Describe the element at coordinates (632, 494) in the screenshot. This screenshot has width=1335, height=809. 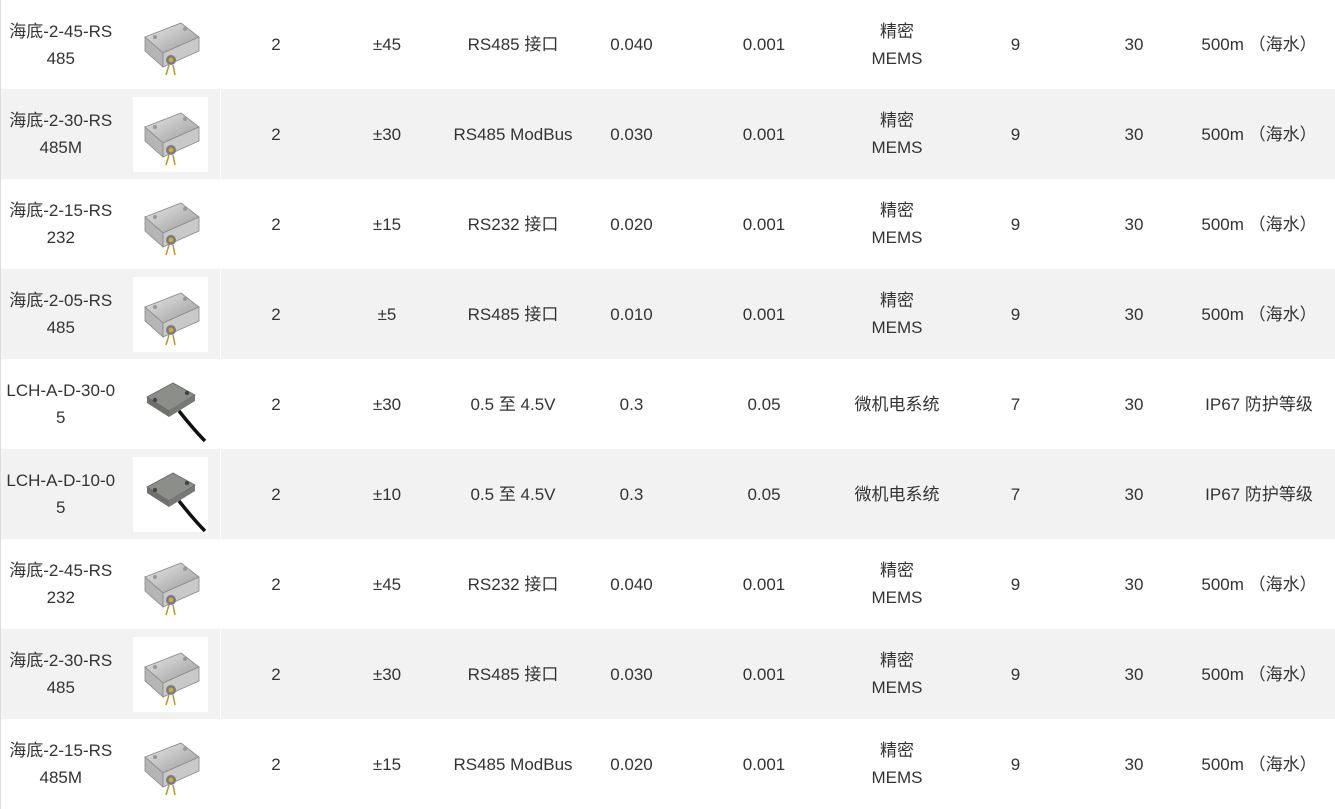
I see `accuracy-cell: 0.3` at that location.